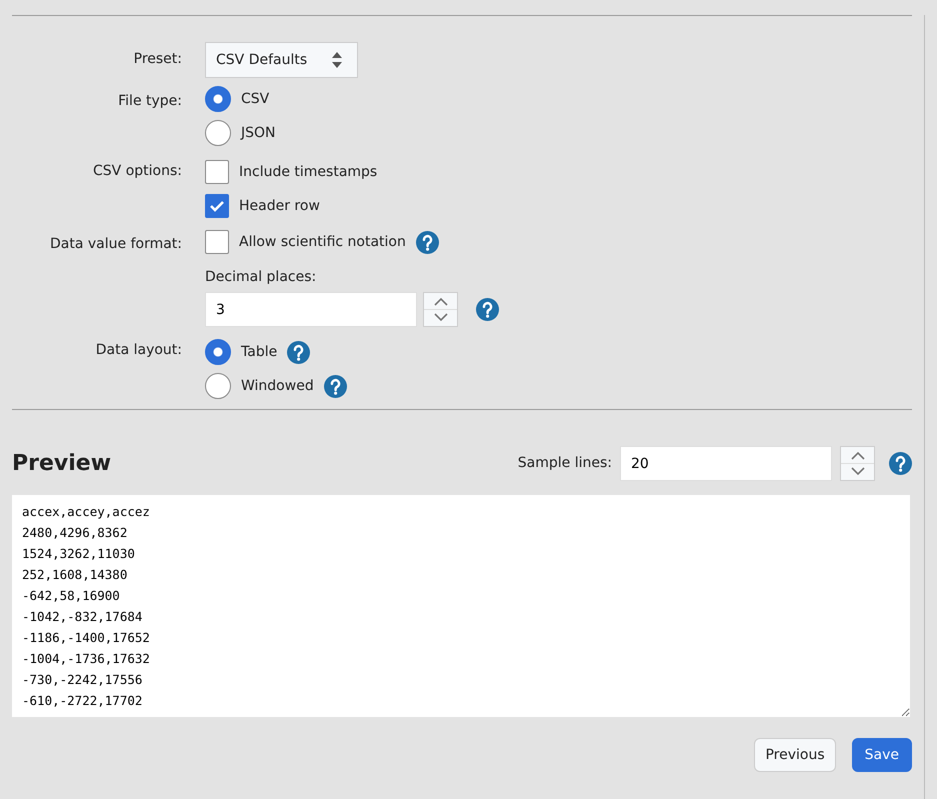 The height and width of the screenshot is (799, 937). I want to click on number-field: 3, so click(311, 309).